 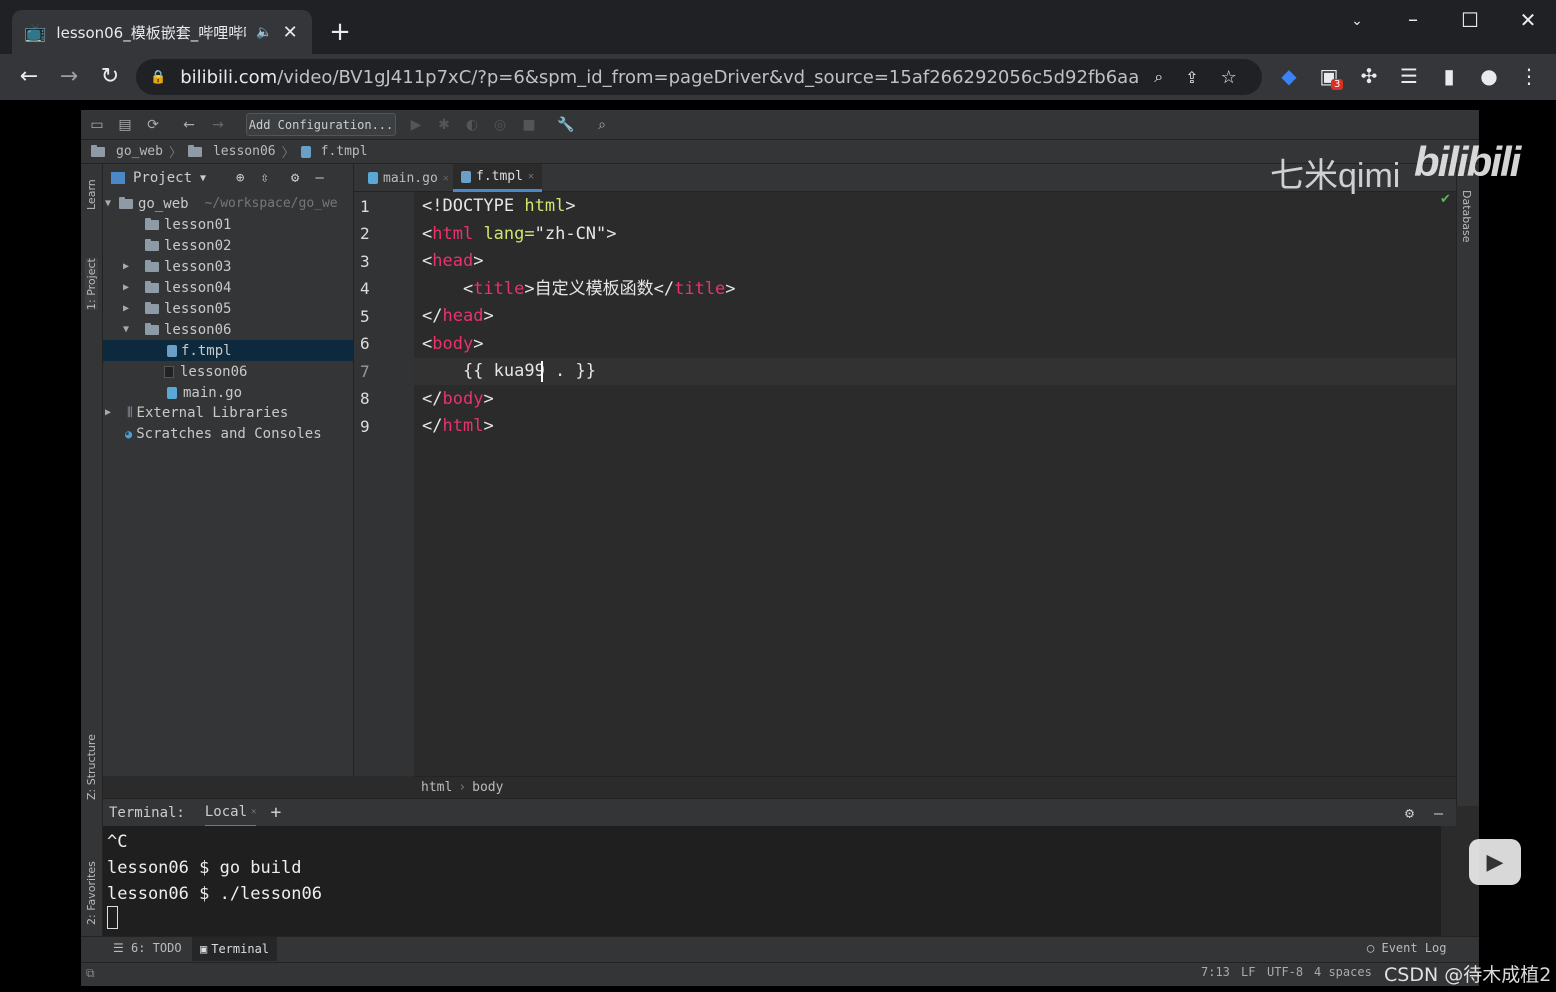 What do you see at coordinates (230, 813) in the screenshot?
I see `terminal-tab-local: Local ✕` at bounding box center [230, 813].